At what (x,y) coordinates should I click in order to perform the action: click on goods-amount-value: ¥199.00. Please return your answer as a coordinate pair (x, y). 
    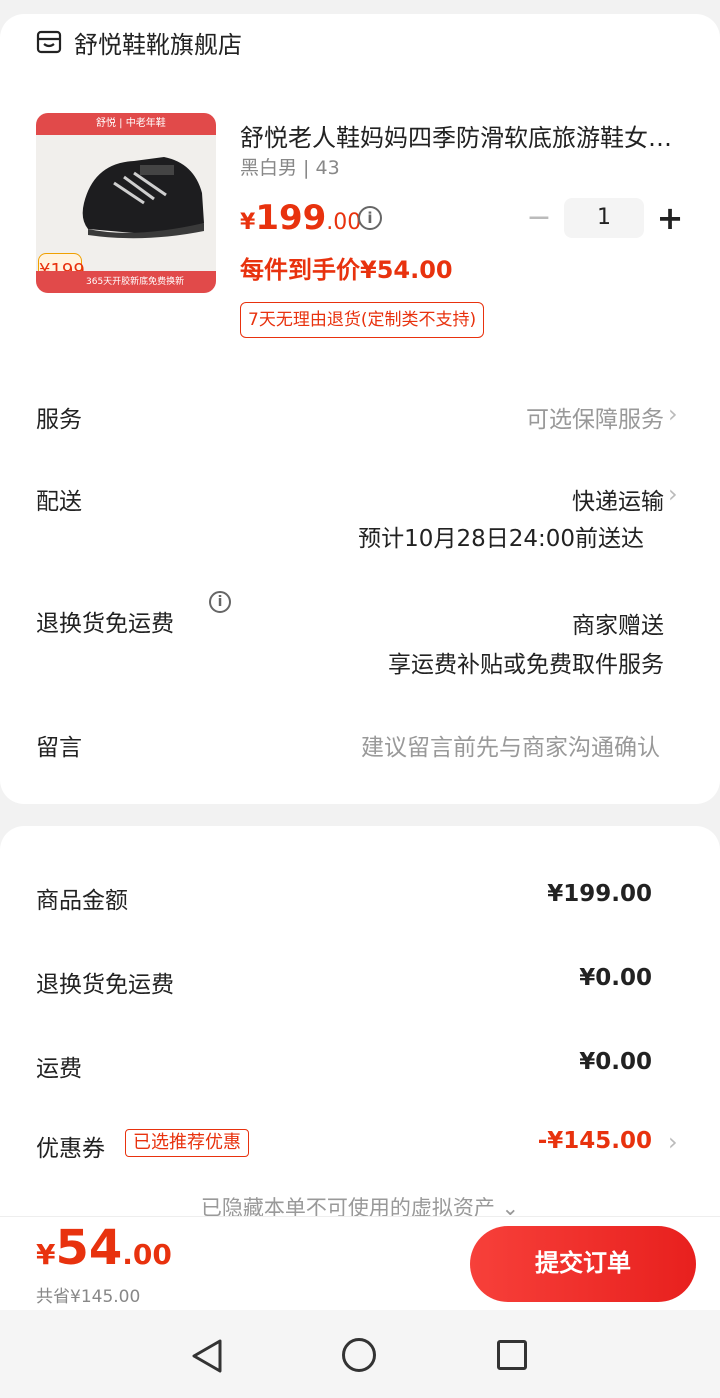
    Looking at the image, I should click on (599, 894).